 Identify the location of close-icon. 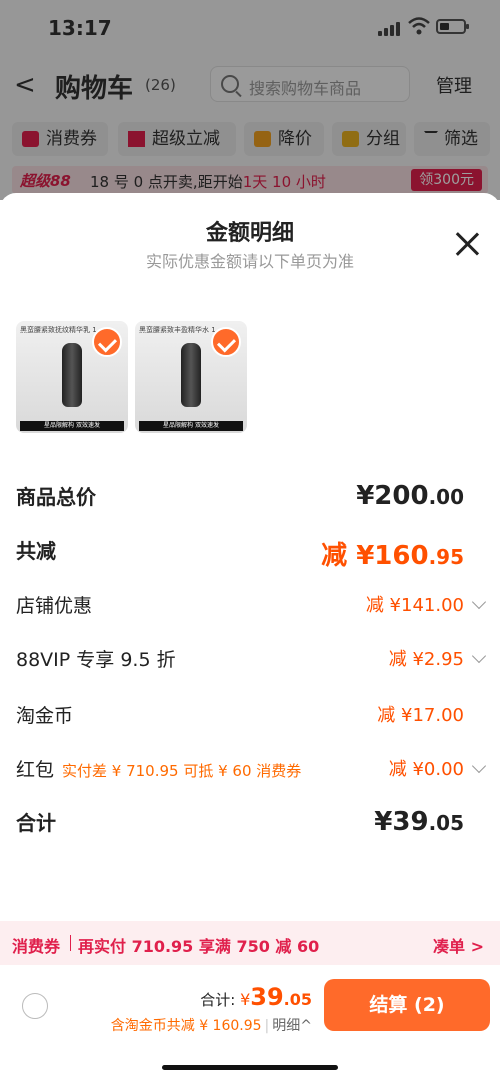
(467, 244).